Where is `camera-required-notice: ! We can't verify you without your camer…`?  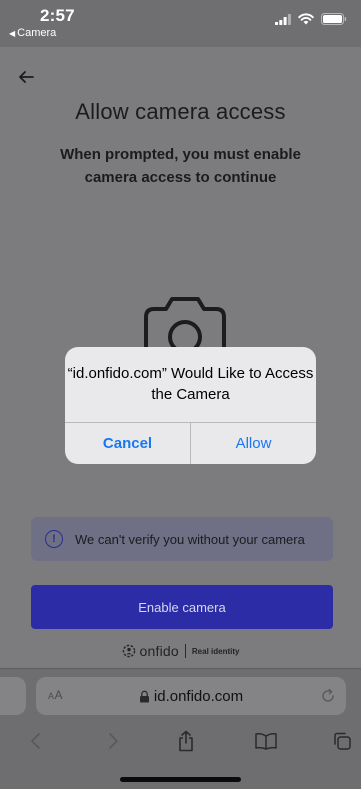 camera-required-notice: ! We can't verify you without your camer… is located at coordinates (182, 539).